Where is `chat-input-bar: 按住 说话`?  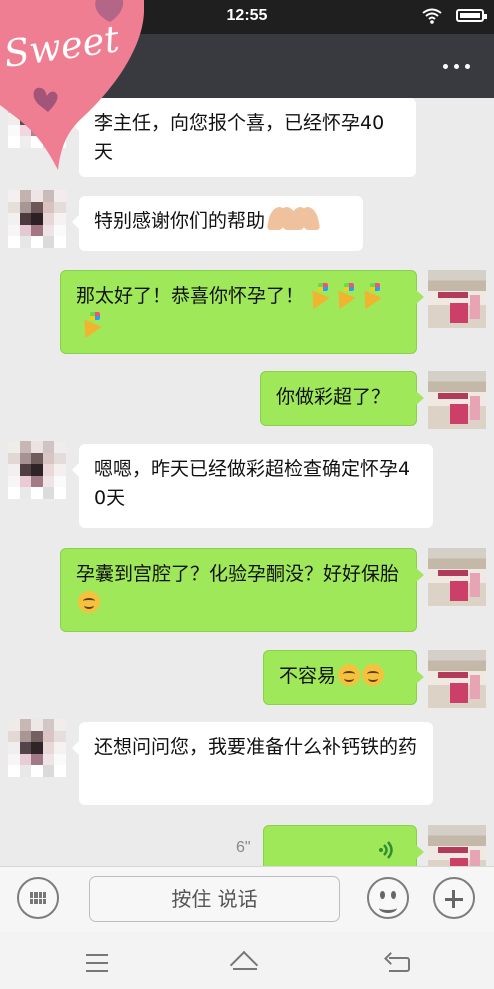 chat-input-bar: 按住 说话 is located at coordinates (247, 899).